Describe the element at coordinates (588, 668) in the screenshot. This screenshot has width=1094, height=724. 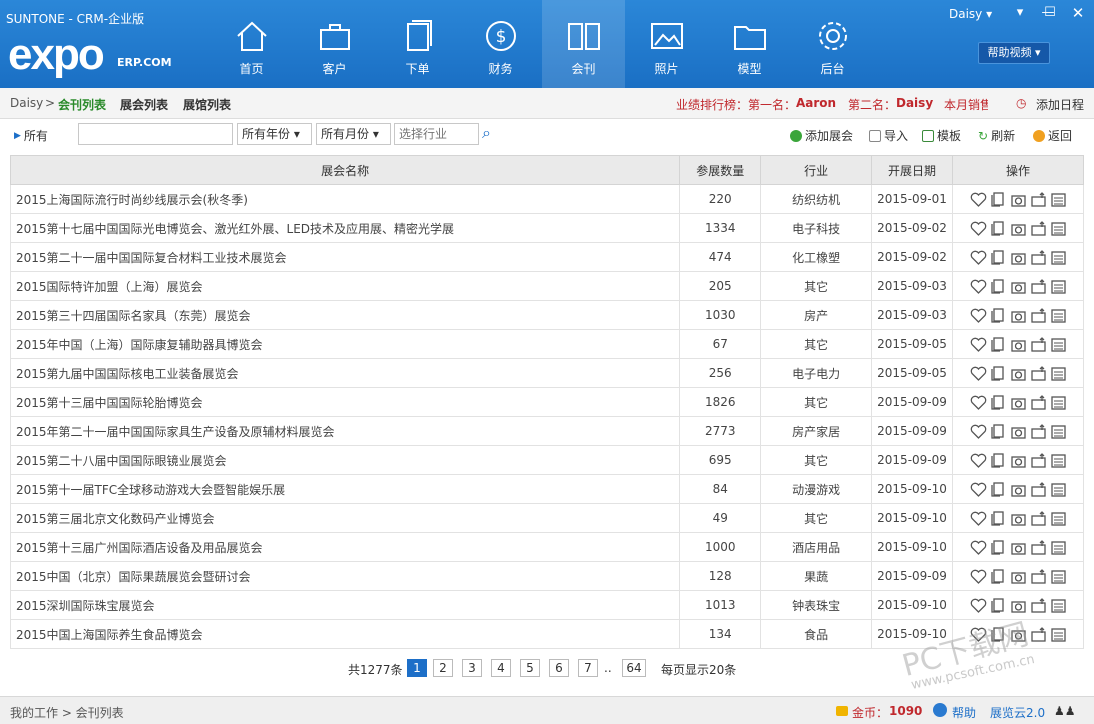
I see `page-7: 7` at that location.